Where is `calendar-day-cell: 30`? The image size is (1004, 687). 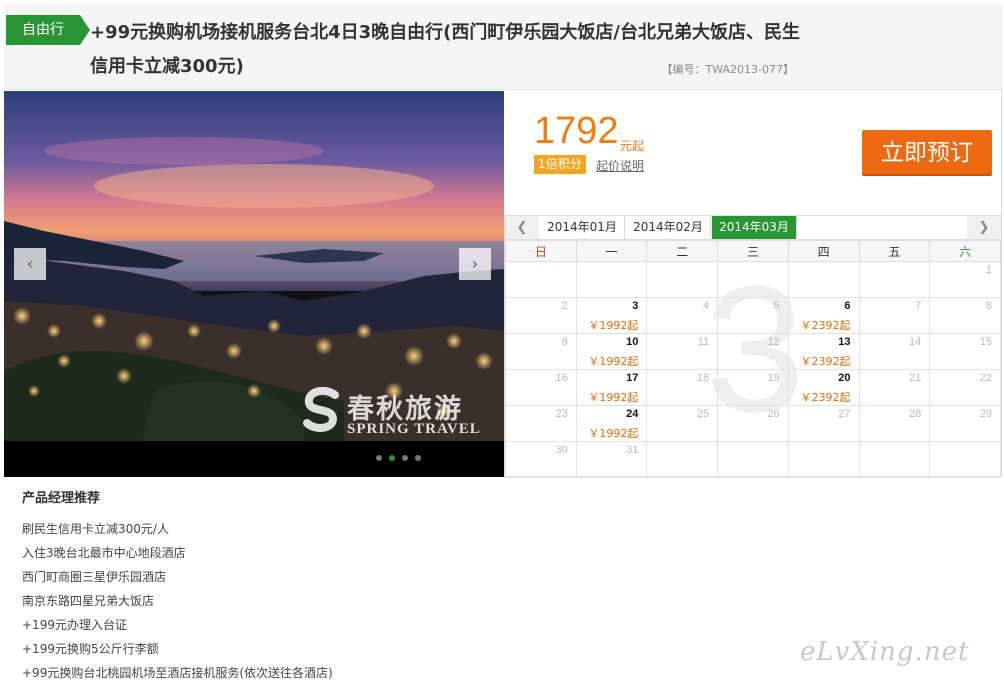
calendar-day-cell: 30 is located at coordinates (541, 459).